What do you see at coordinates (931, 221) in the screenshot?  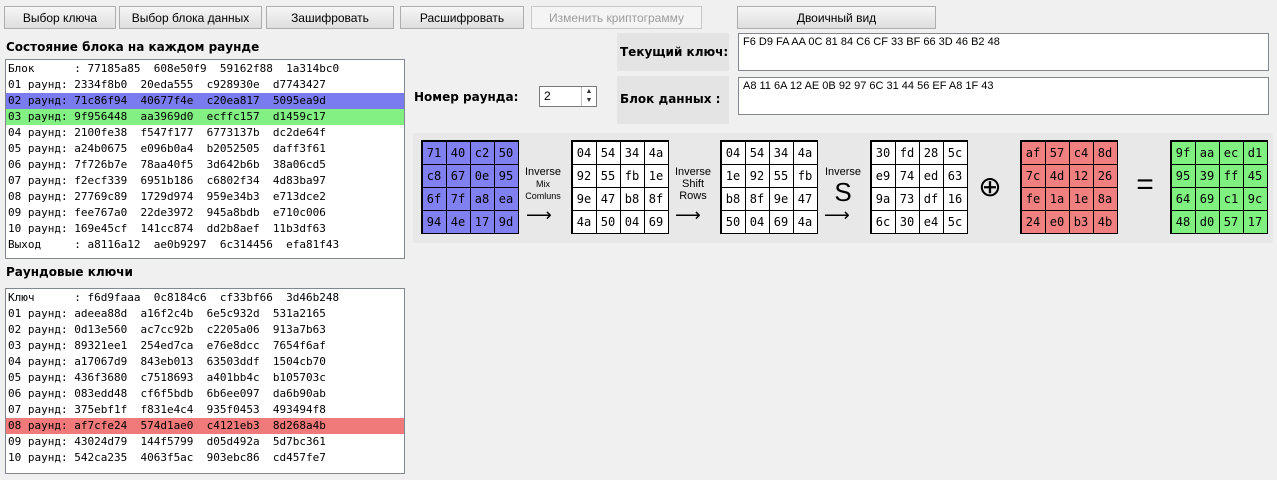 I see `matrix-cell: e4` at bounding box center [931, 221].